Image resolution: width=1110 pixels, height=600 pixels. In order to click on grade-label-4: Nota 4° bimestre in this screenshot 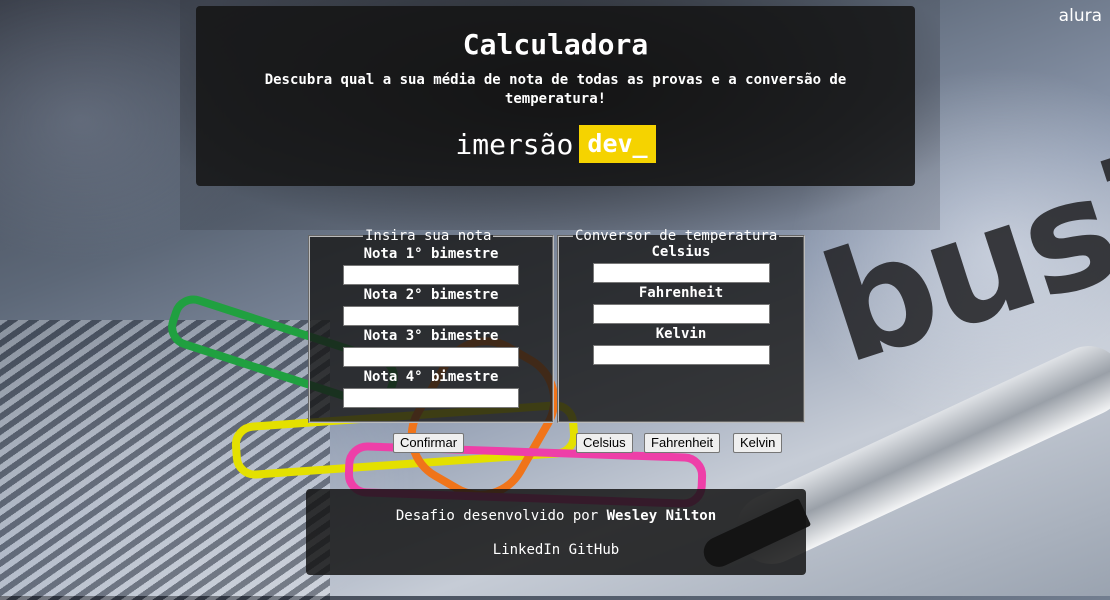, I will do `click(431, 377)`.